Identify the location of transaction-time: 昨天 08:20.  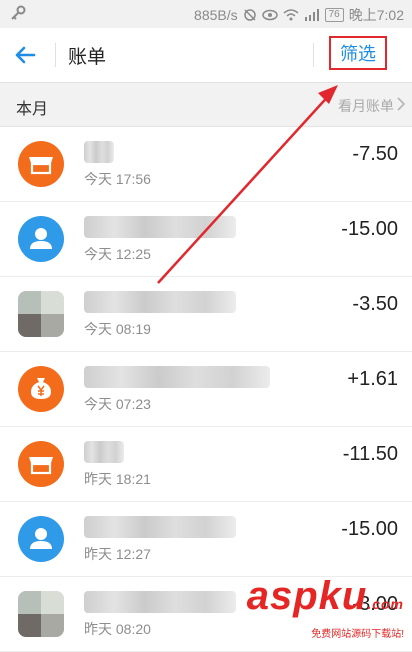
(117, 629).